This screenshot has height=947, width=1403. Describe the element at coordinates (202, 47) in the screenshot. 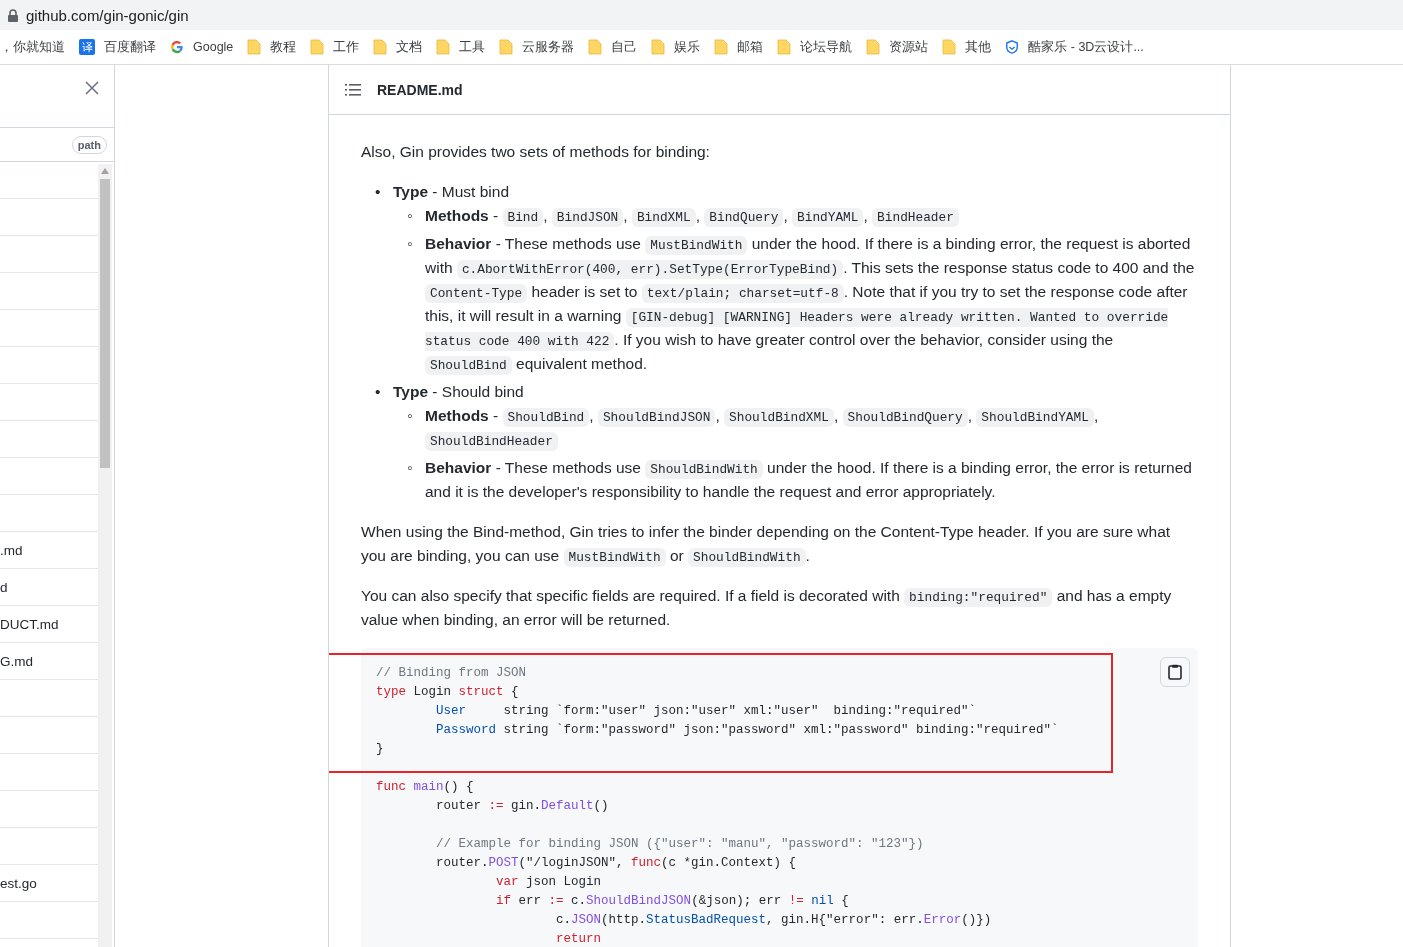

I see `bookmark-link: Google` at that location.